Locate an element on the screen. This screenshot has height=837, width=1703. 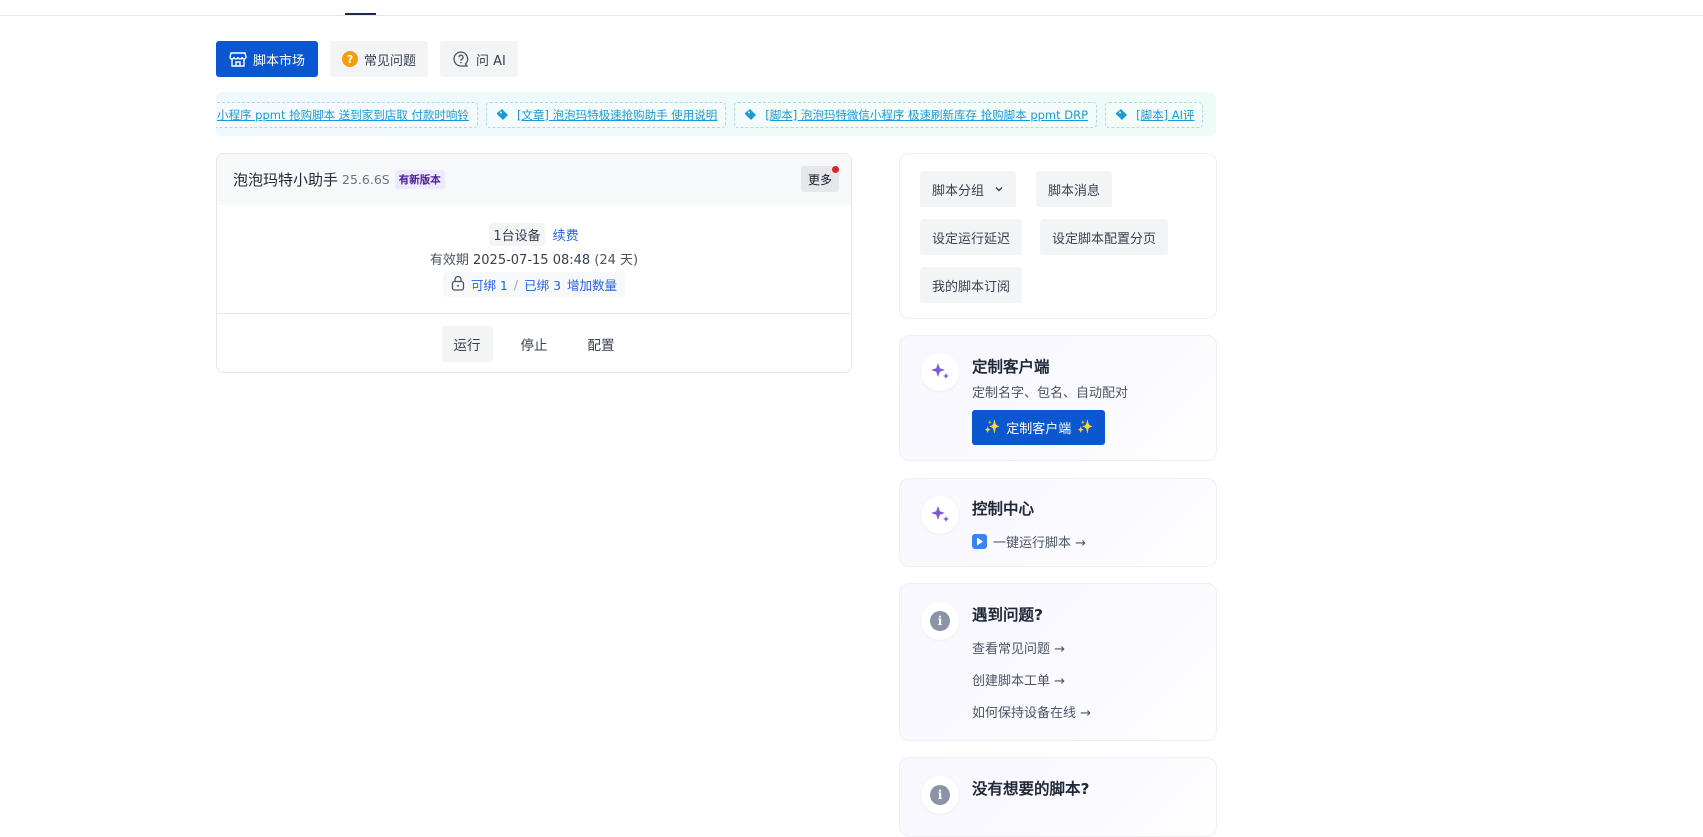
script-messages-button: 脚本消息 is located at coordinates (1074, 189).